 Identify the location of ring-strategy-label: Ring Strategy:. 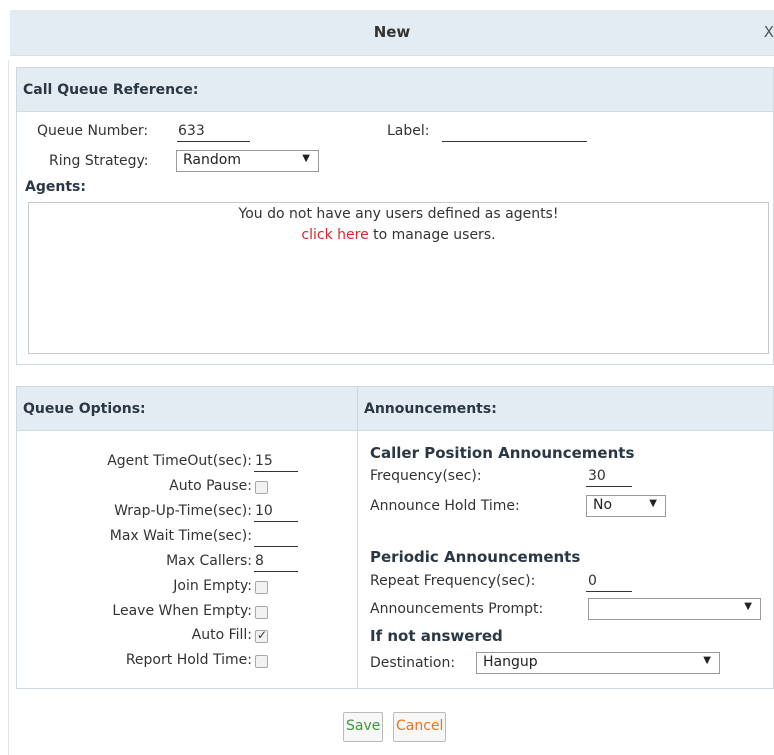
(99, 161).